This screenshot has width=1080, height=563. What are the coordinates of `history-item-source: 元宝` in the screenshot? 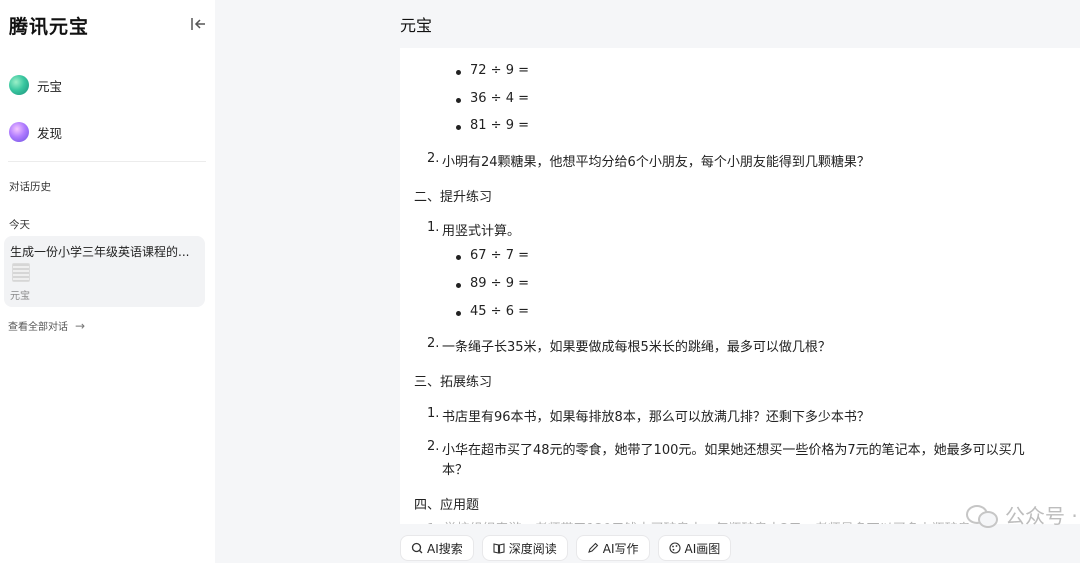 It's located at (20, 296).